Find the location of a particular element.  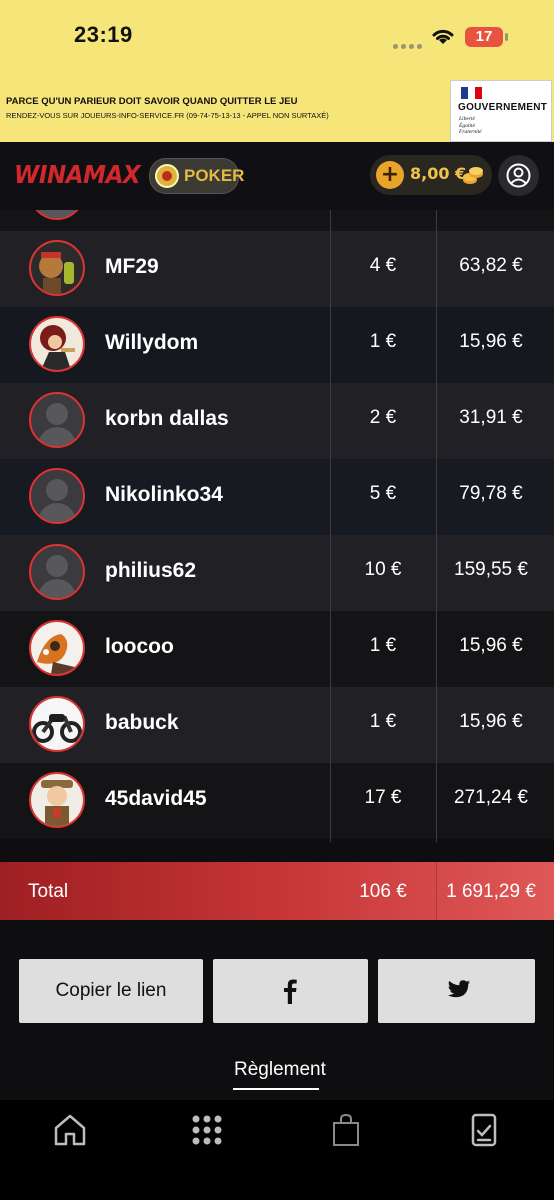

player-stake: 4 € is located at coordinates (383, 265).